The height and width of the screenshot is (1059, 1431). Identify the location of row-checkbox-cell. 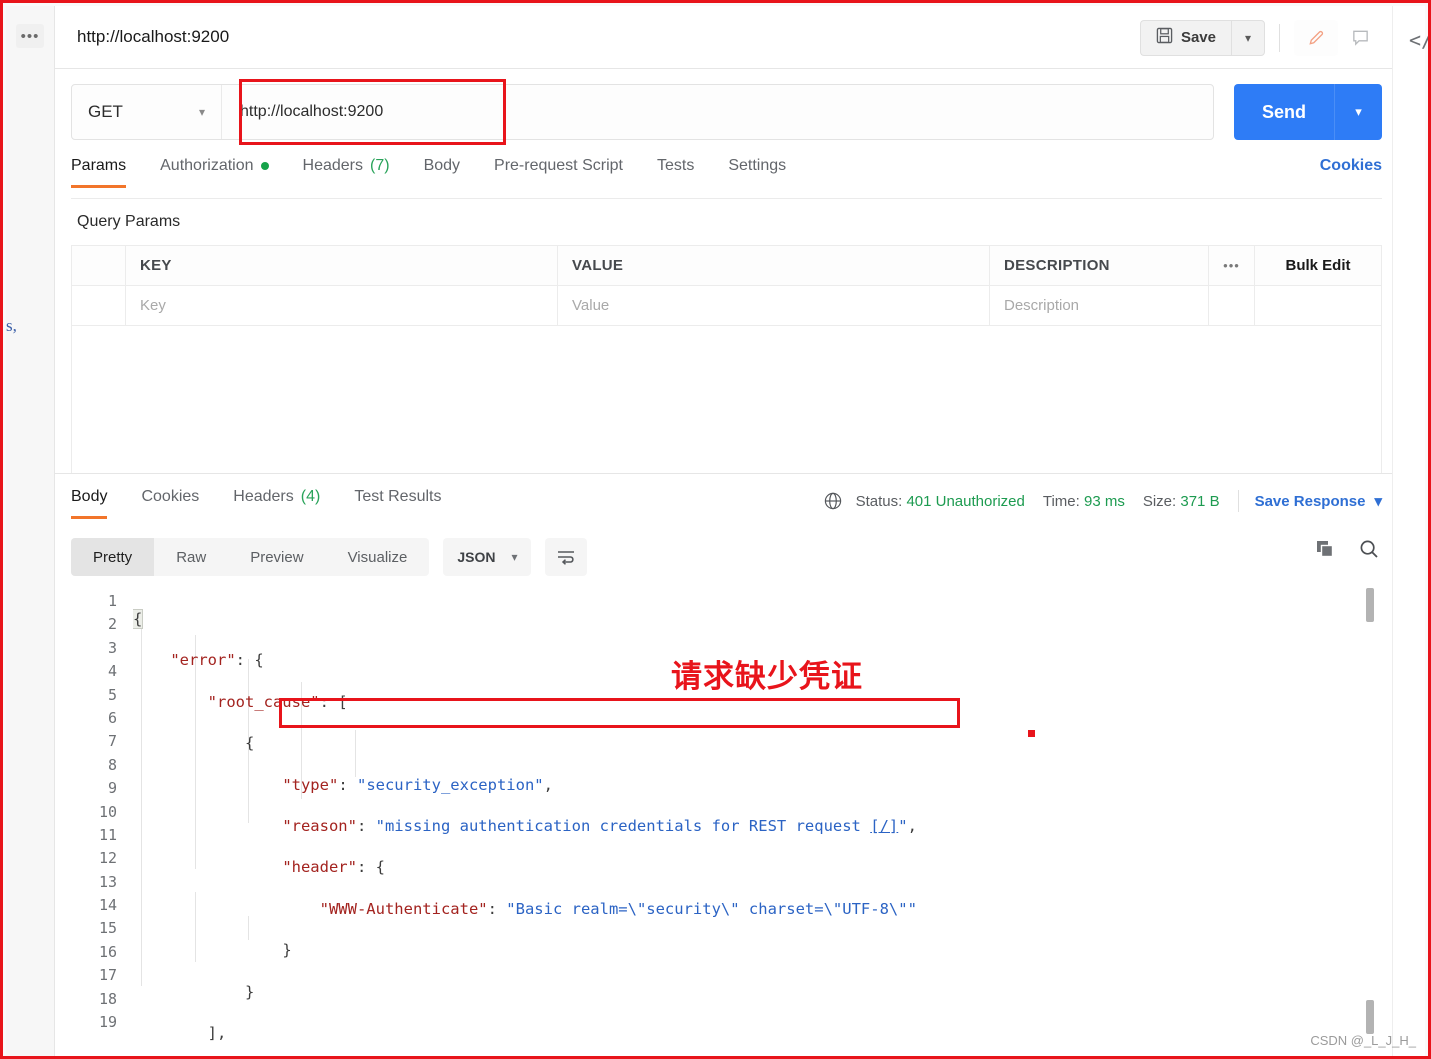
(99, 305).